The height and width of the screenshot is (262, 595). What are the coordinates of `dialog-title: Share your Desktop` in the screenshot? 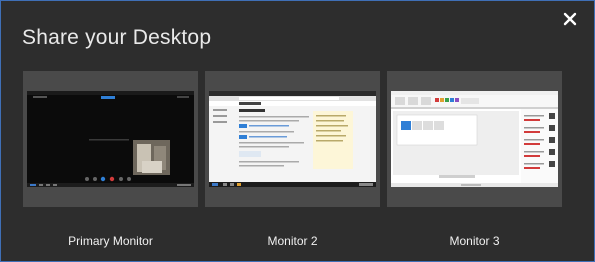 It's located at (117, 37).